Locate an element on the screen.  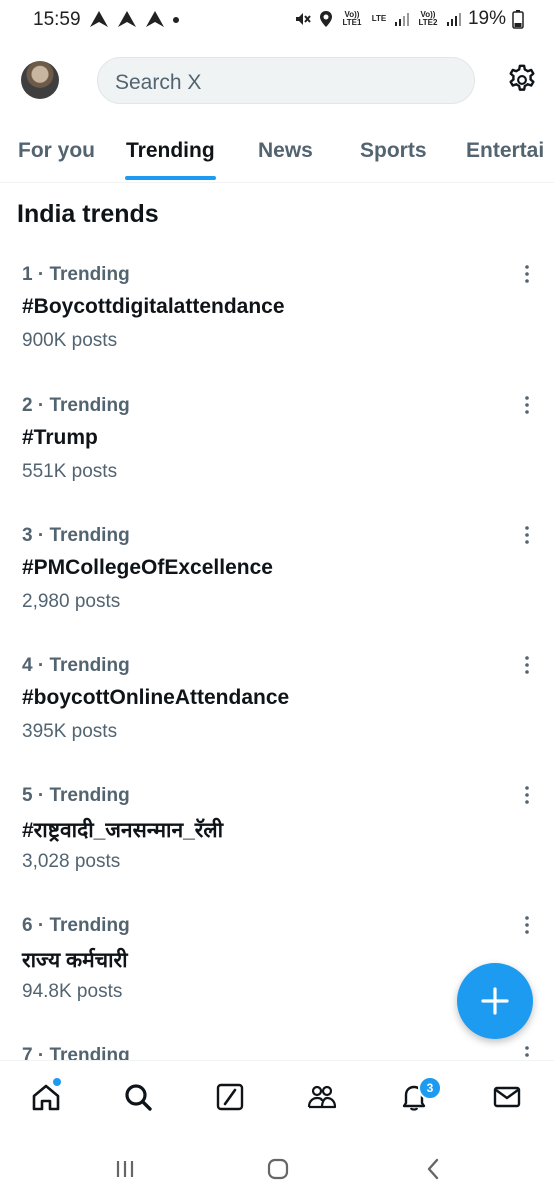
trend-meta: 6 · Trending is located at coordinates (76, 925).